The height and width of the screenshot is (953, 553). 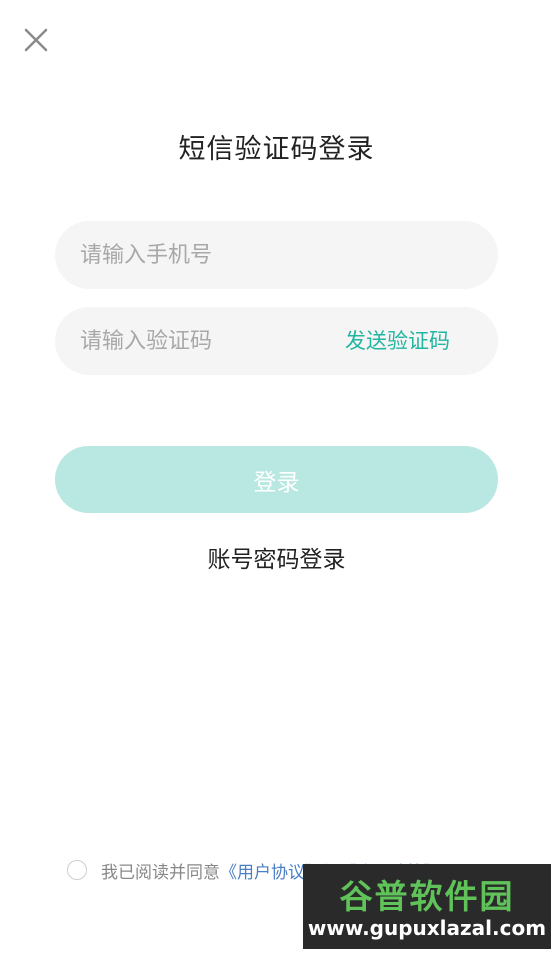 I want to click on password-login-link: 账号密码登录, so click(x=276, y=557).